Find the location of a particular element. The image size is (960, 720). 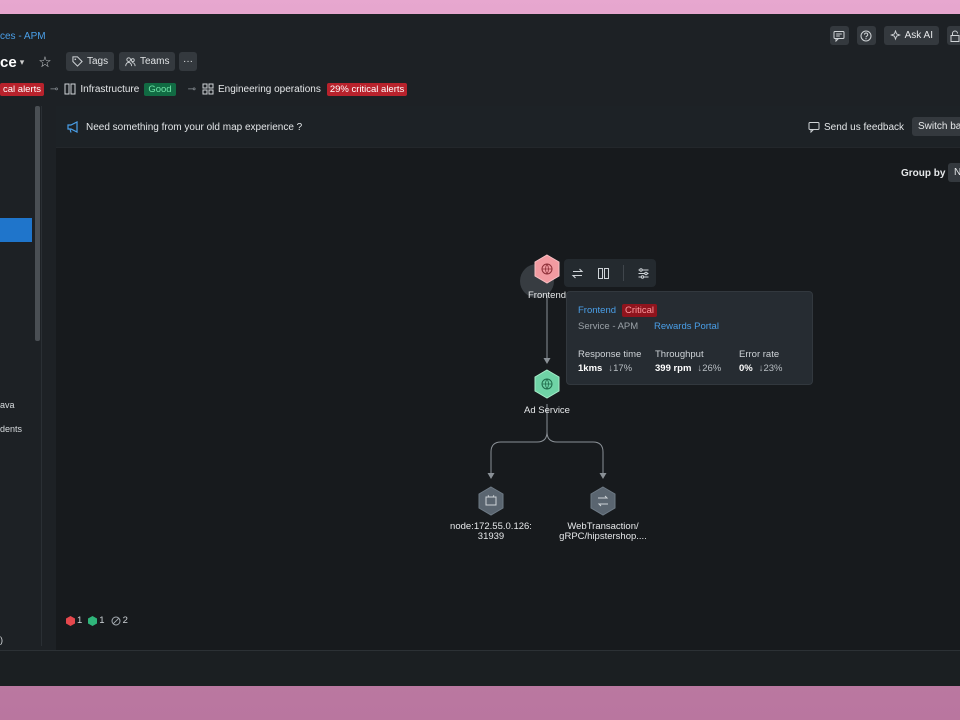

legend-critical: 1 is located at coordinates (74, 620).